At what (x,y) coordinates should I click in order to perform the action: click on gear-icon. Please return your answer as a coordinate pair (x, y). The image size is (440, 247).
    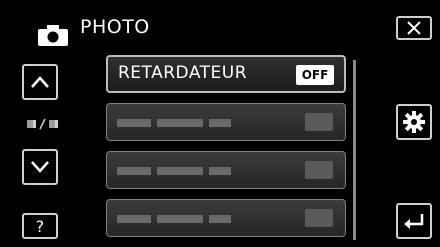
    Looking at the image, I should click on (414, 122).